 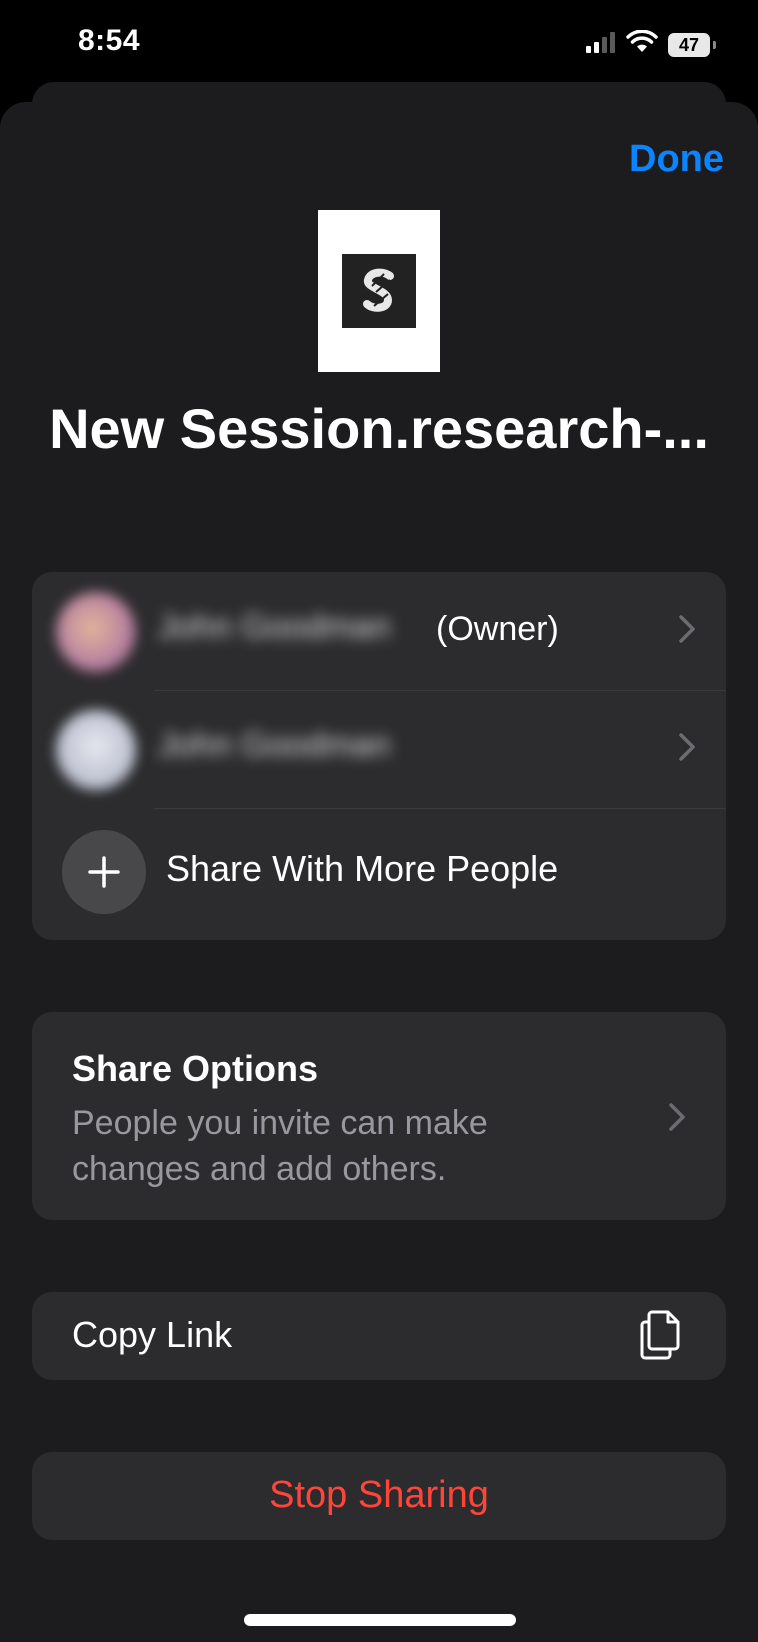 What do you see at coordinates (497, 629) in the screenshot?
I see `owner-label: (Owner)` at bounding box center [497, 629].